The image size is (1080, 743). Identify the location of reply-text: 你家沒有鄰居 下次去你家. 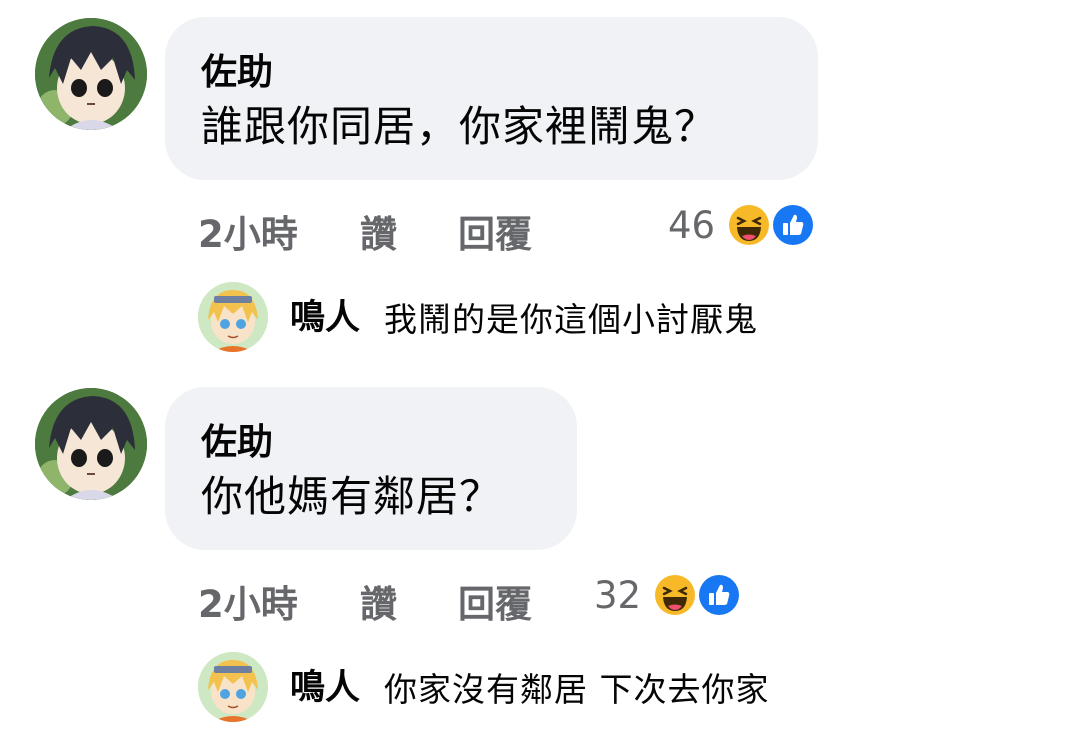
(577, 689).